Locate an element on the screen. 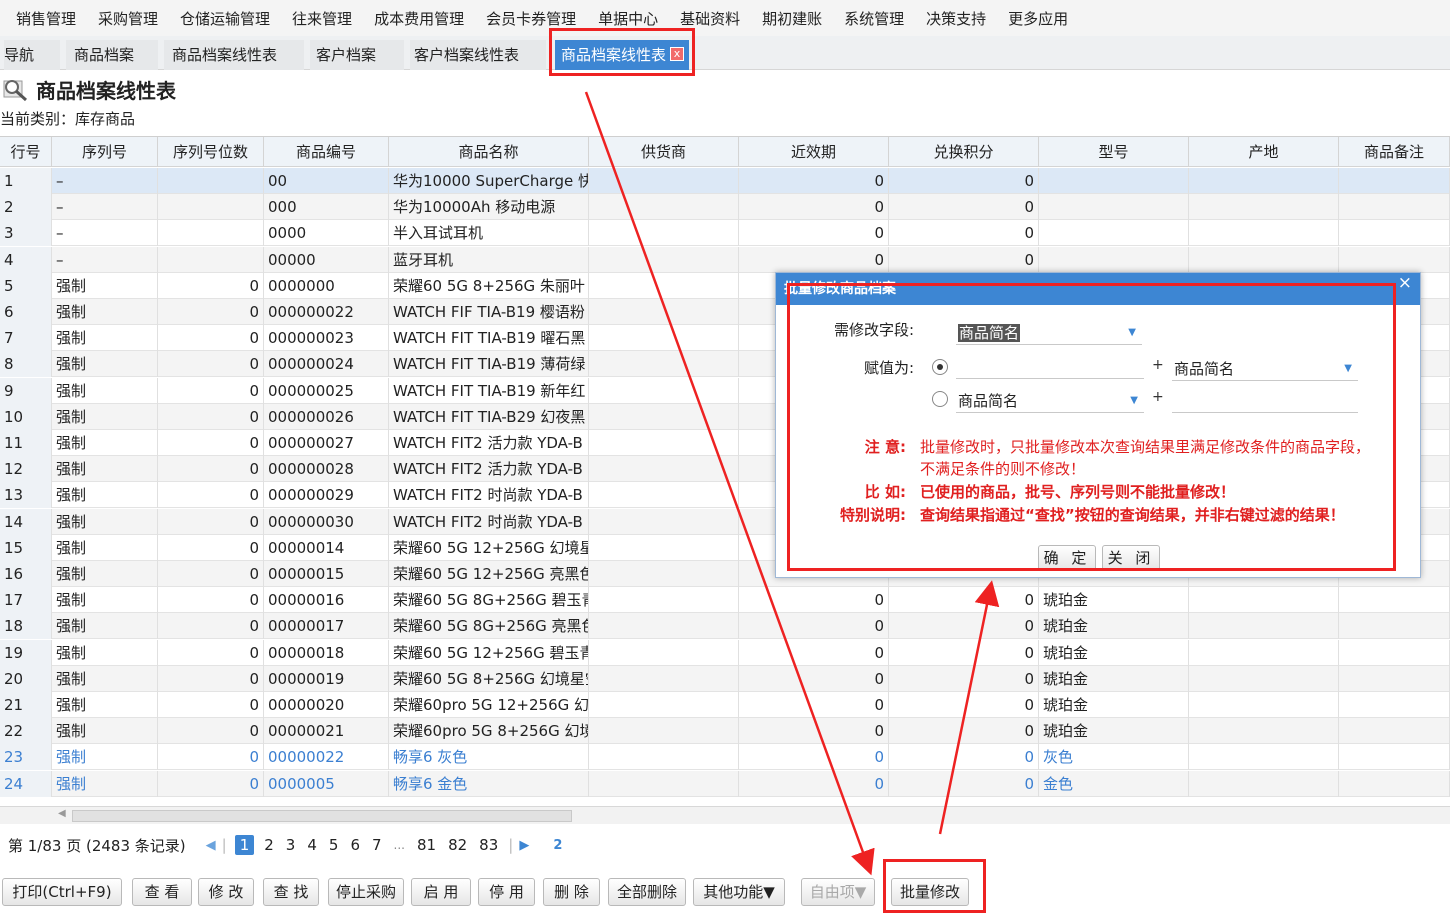  tab-customer-linear: 客户档案线性表 is located at coordinates (478, 55).